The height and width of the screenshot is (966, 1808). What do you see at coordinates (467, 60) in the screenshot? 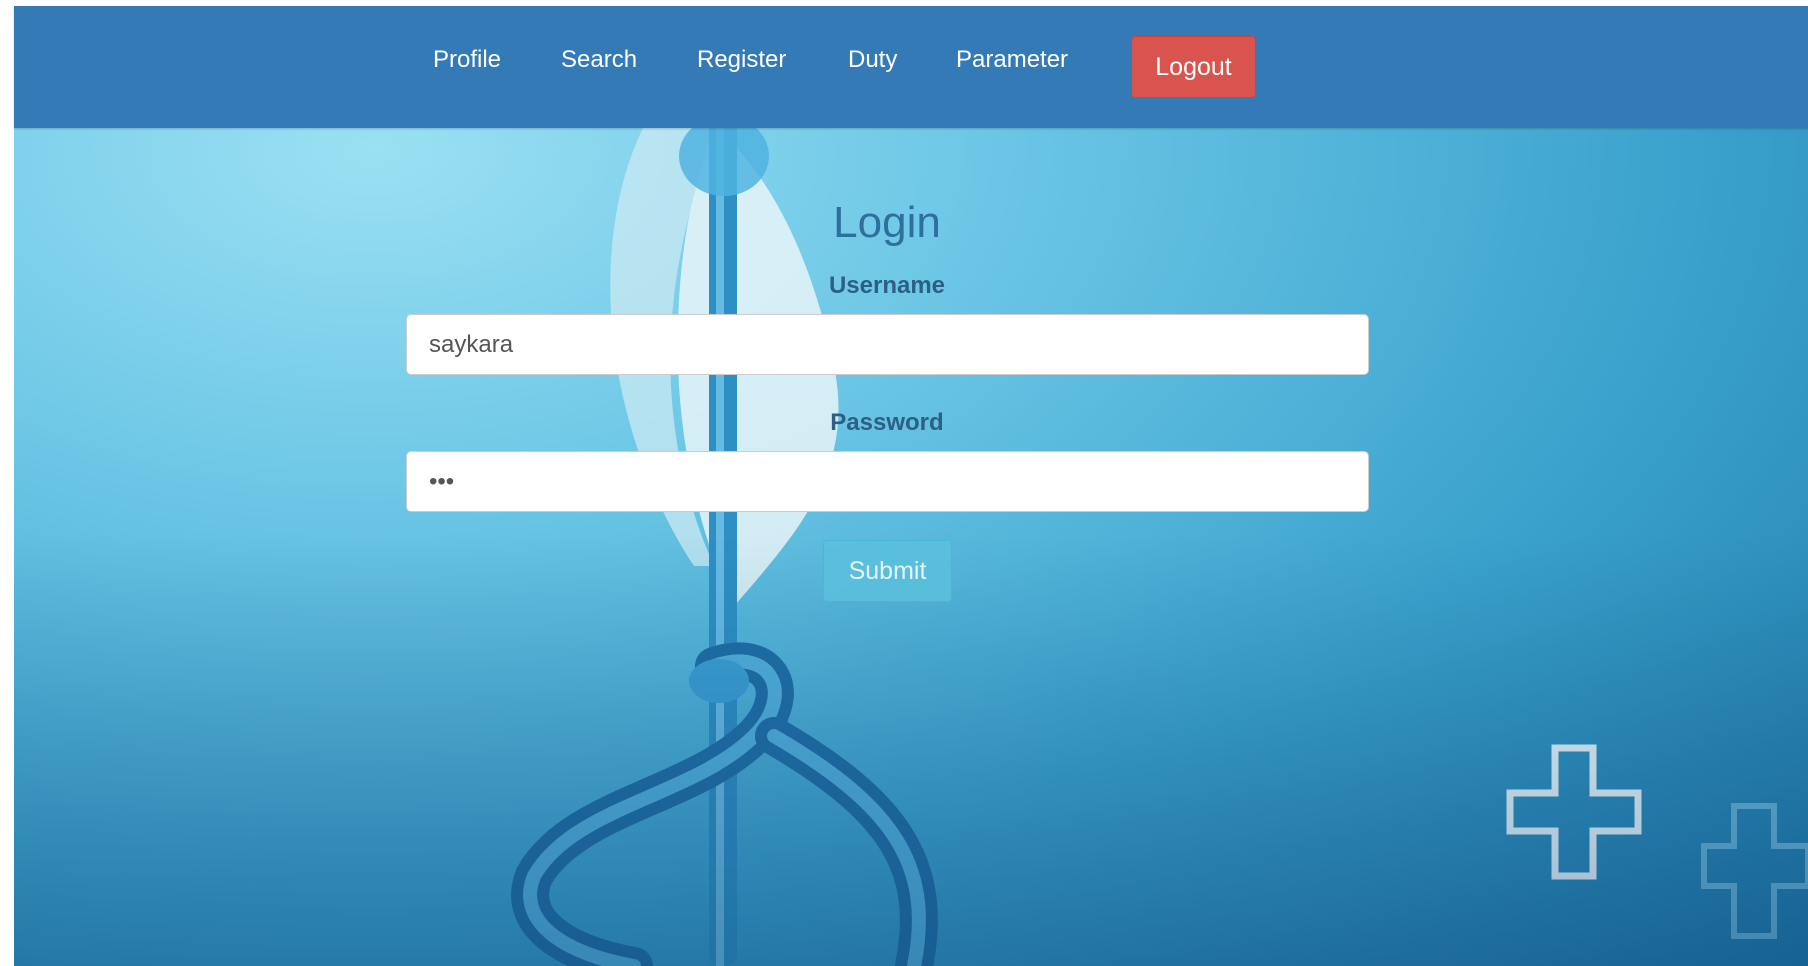
I see `nav-item-profile: Profile` at bounding box center [467, 60].